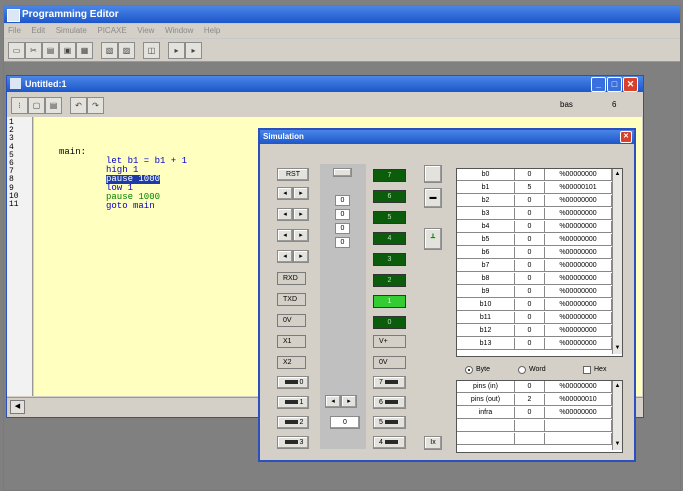  Describe the element at coordinates (486, 413) in the screenshot. I see `table-cell-name: infra` at that location.